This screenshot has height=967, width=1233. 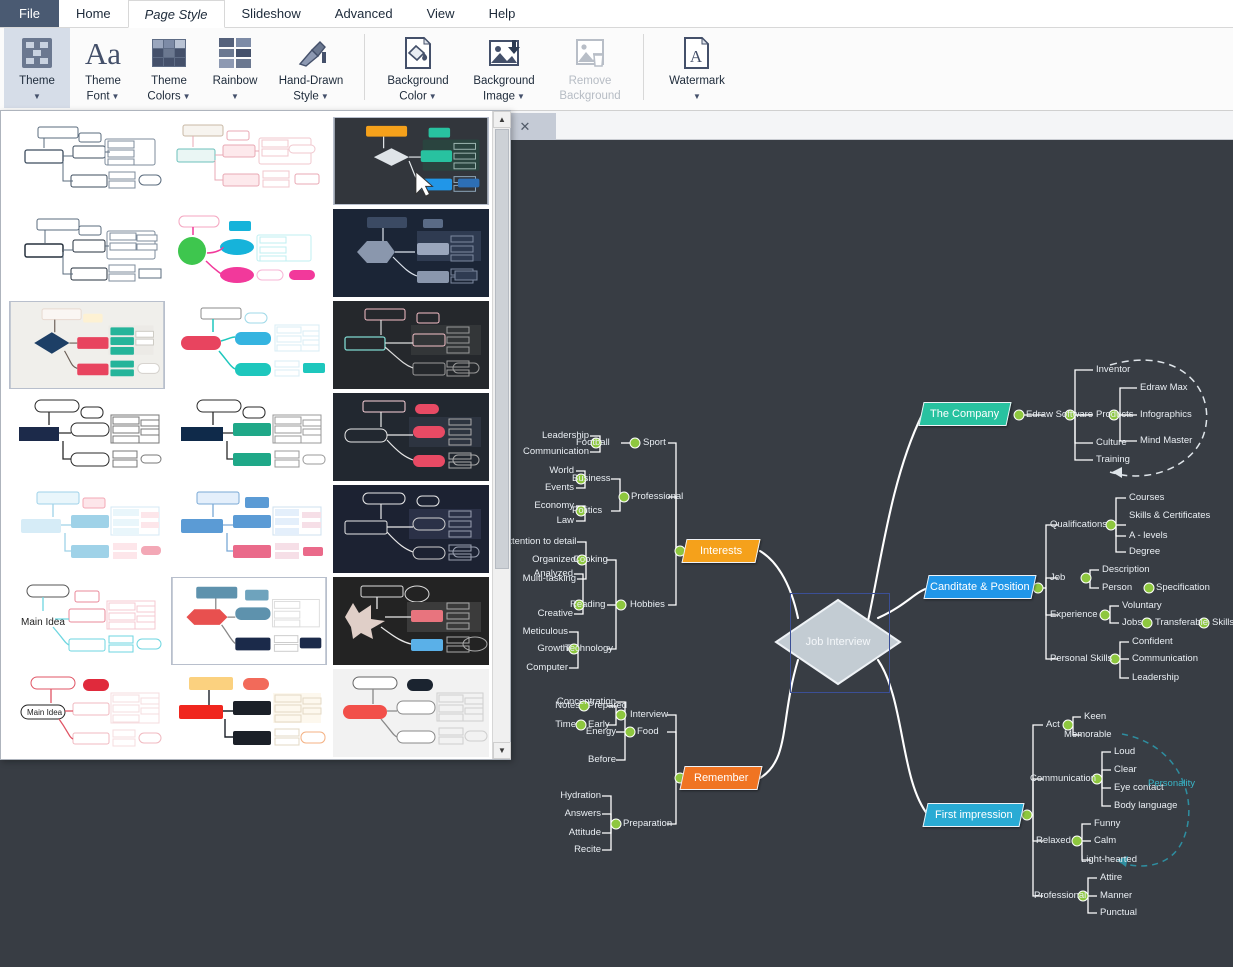 I want to click on leaf-skills: Skills, so click(x=1222, y=622).